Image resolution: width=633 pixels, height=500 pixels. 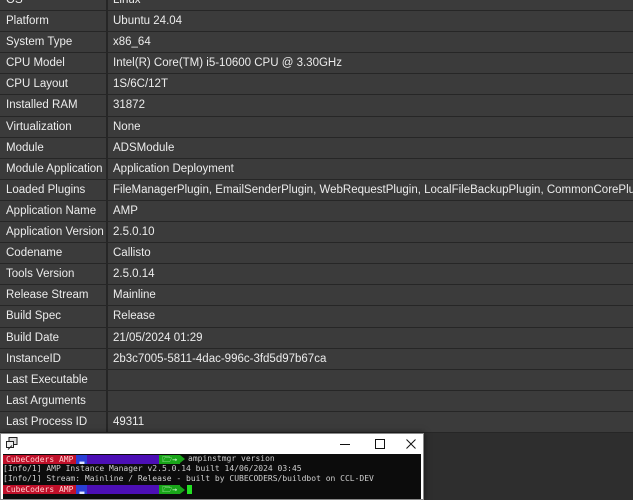 I want to click on info-row: Codename Callisto, so click(x=316, y=254).